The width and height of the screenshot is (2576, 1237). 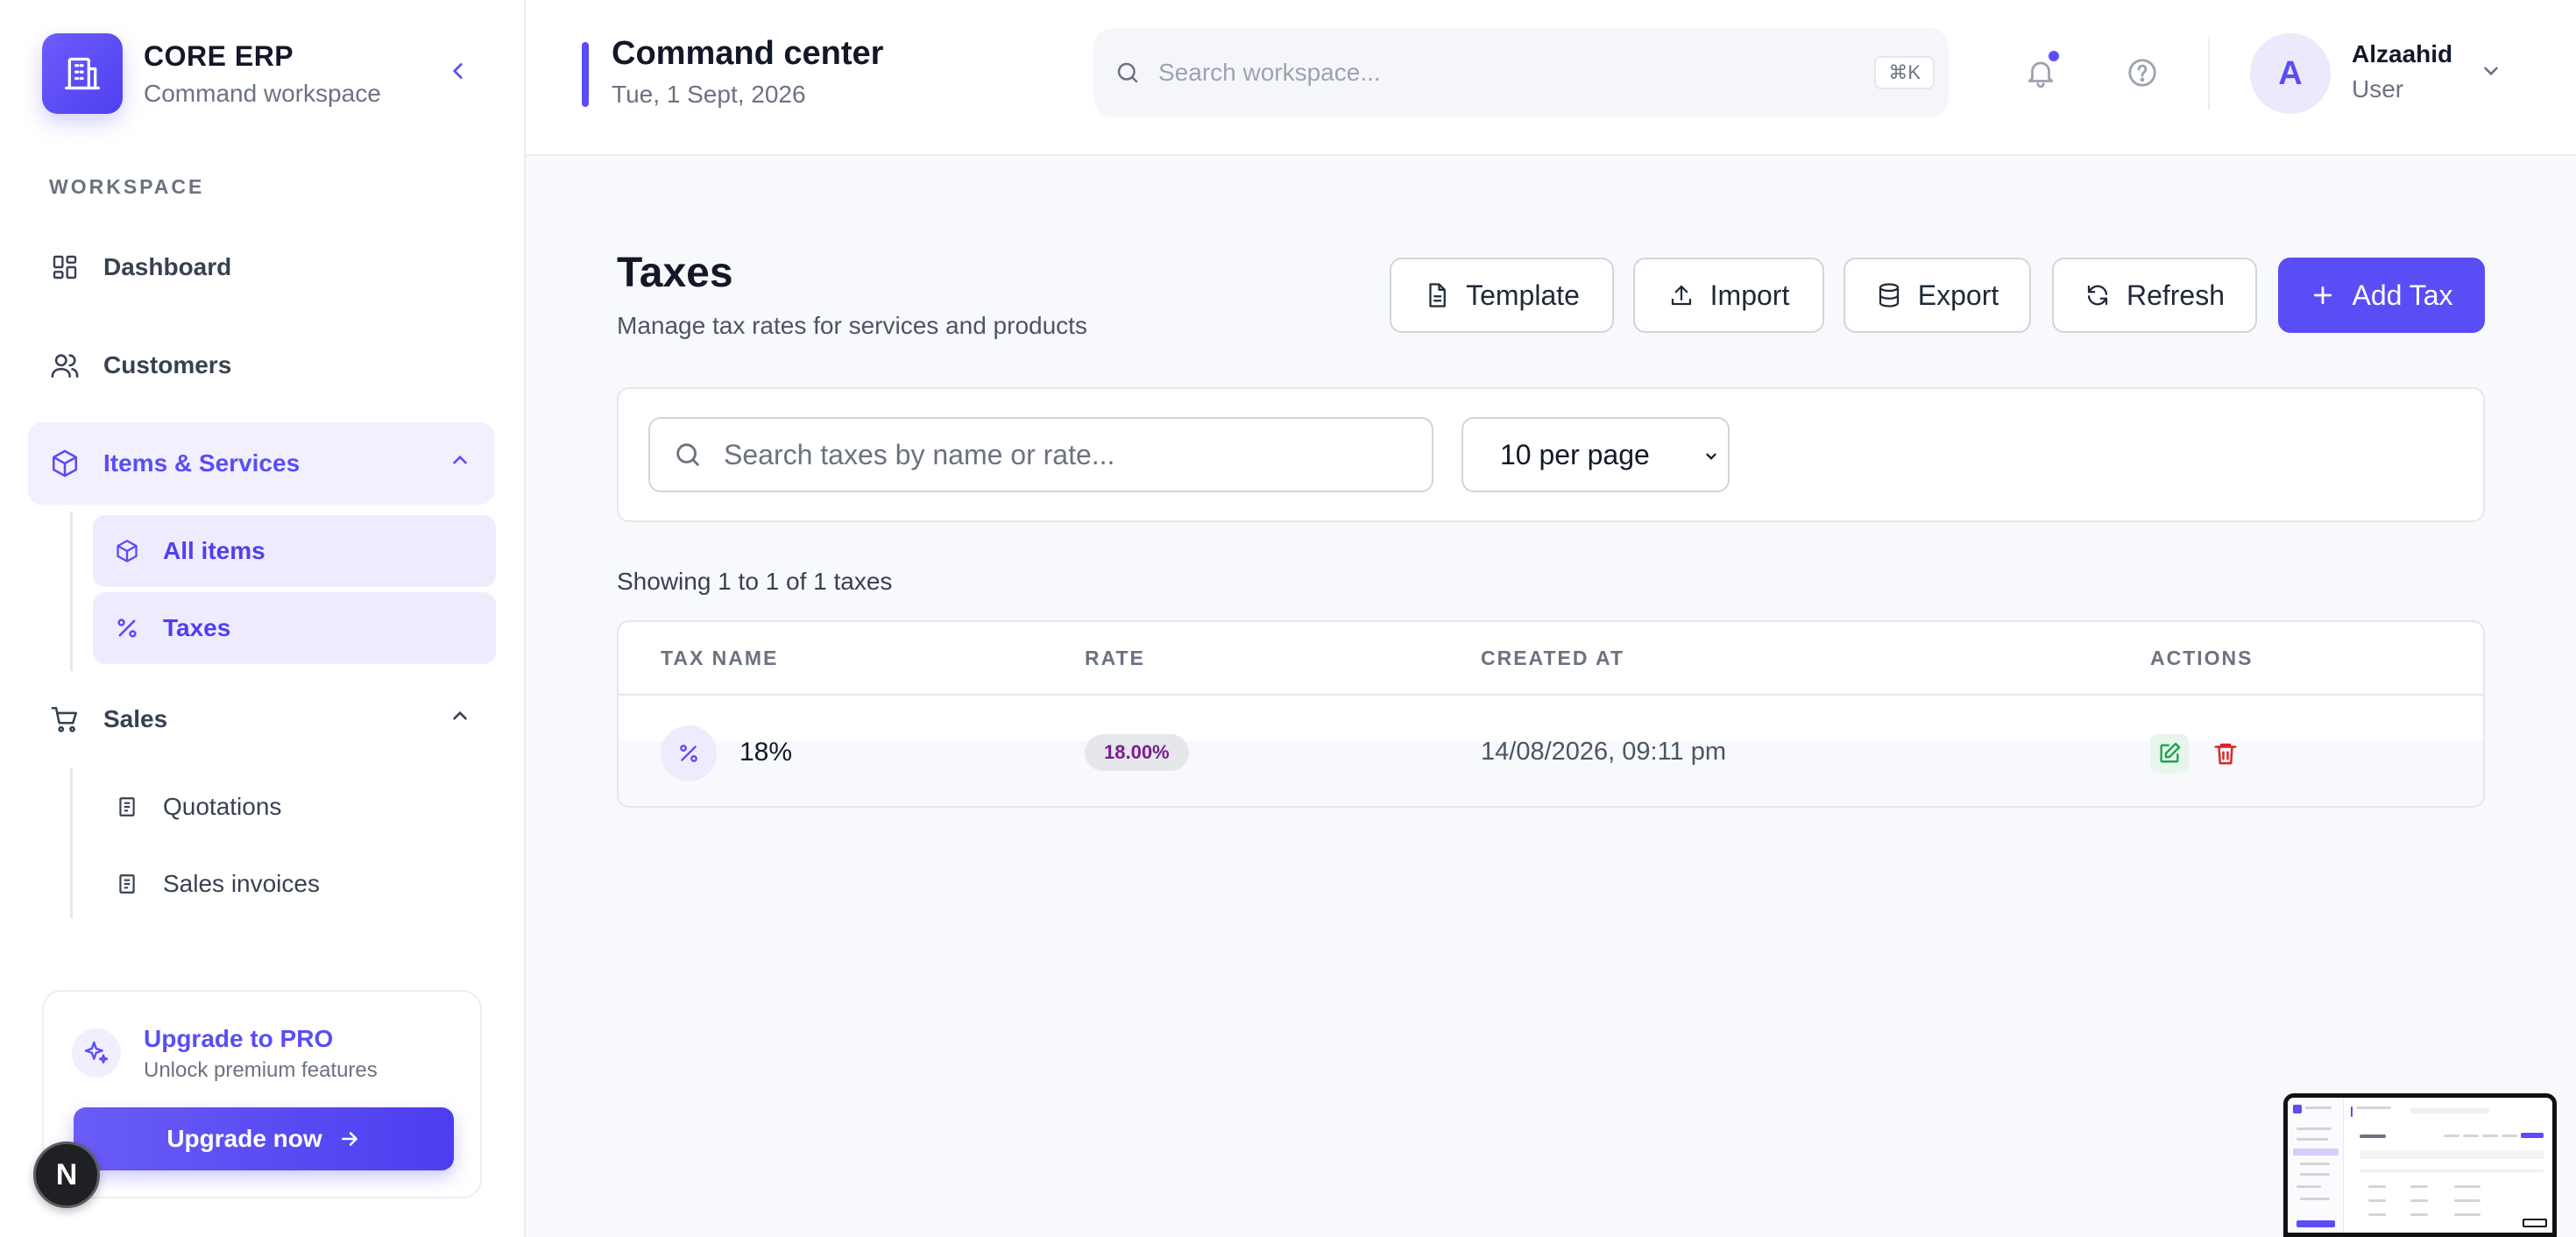 I want to click on sidebar-subitem-label: Taxes, so click(x=197, y=627).